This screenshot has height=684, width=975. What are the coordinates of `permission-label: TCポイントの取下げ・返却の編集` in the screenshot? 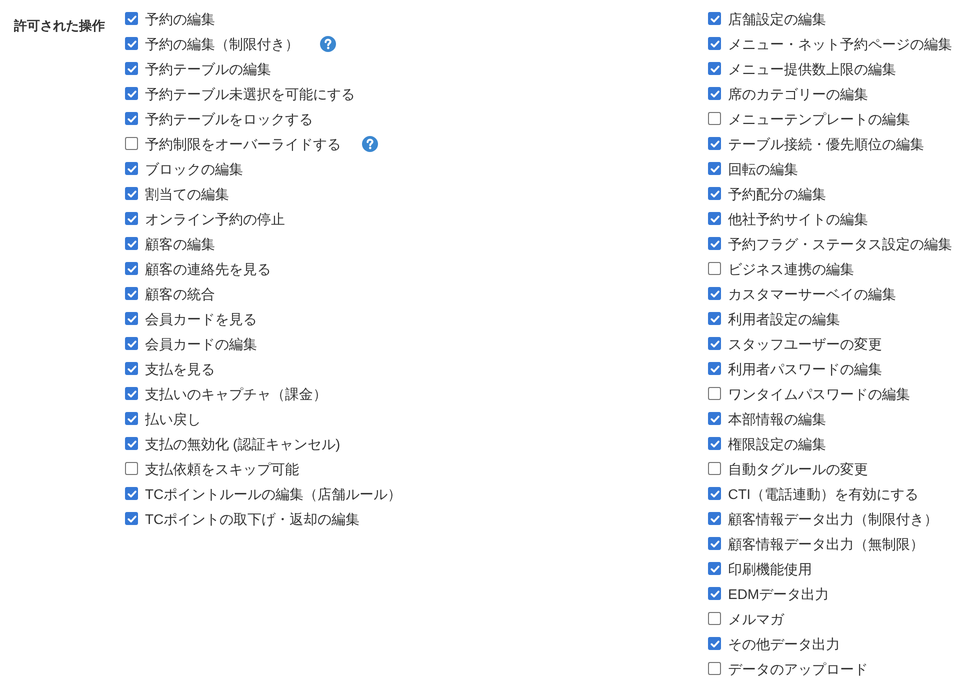 It's located at (252, 519).